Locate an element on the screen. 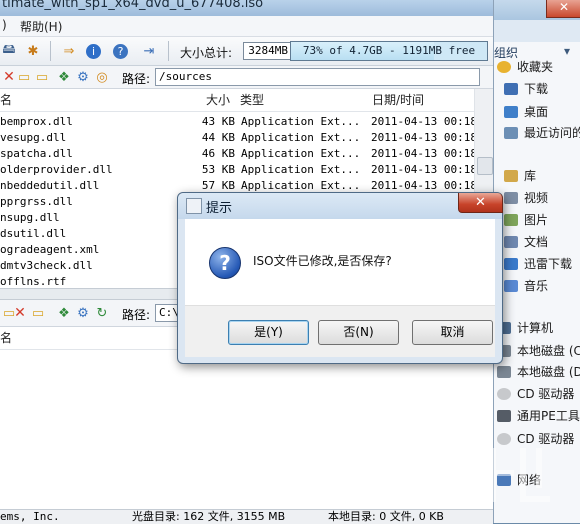  info-icon: i is located at coordinates (93, 51).